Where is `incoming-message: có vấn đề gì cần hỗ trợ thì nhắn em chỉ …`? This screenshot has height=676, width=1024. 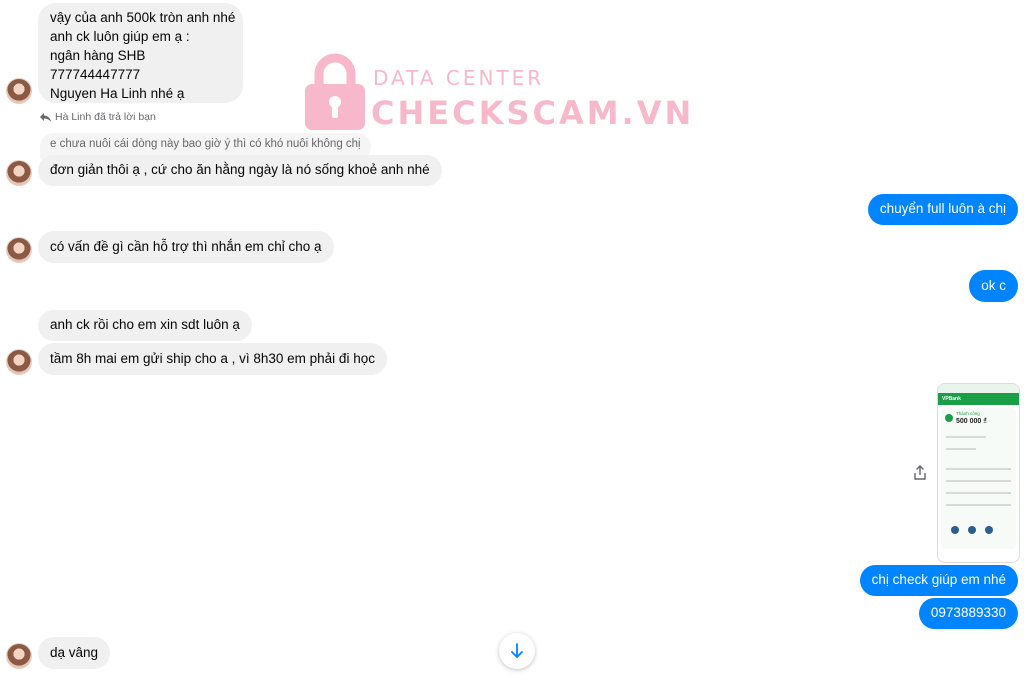
incoming-message: có vấn đề gì cần hỗ trợ thì nhắn em chỉ … is located at coordinates (186, 247).